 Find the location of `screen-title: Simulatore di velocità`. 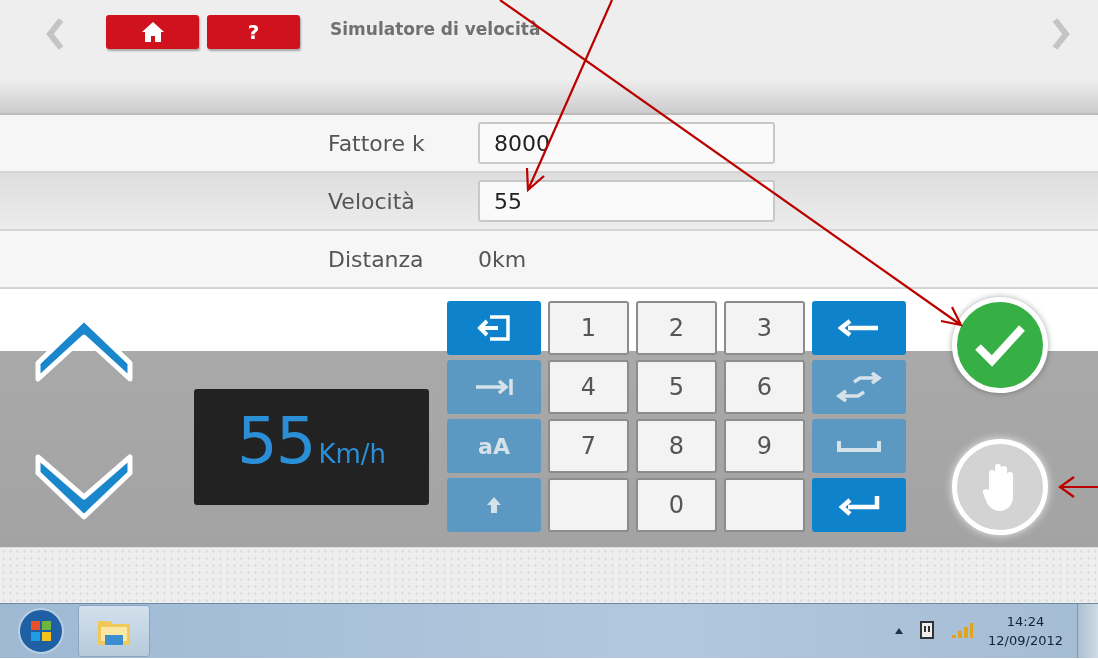

screen-title: Simulatore di velocità is located at coordinates (435, 29).